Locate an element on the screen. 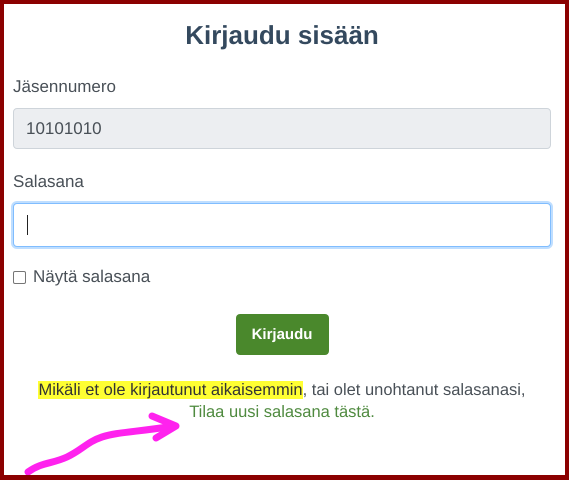  login-button: Kirjaudu is located at coordinates (282, 334).